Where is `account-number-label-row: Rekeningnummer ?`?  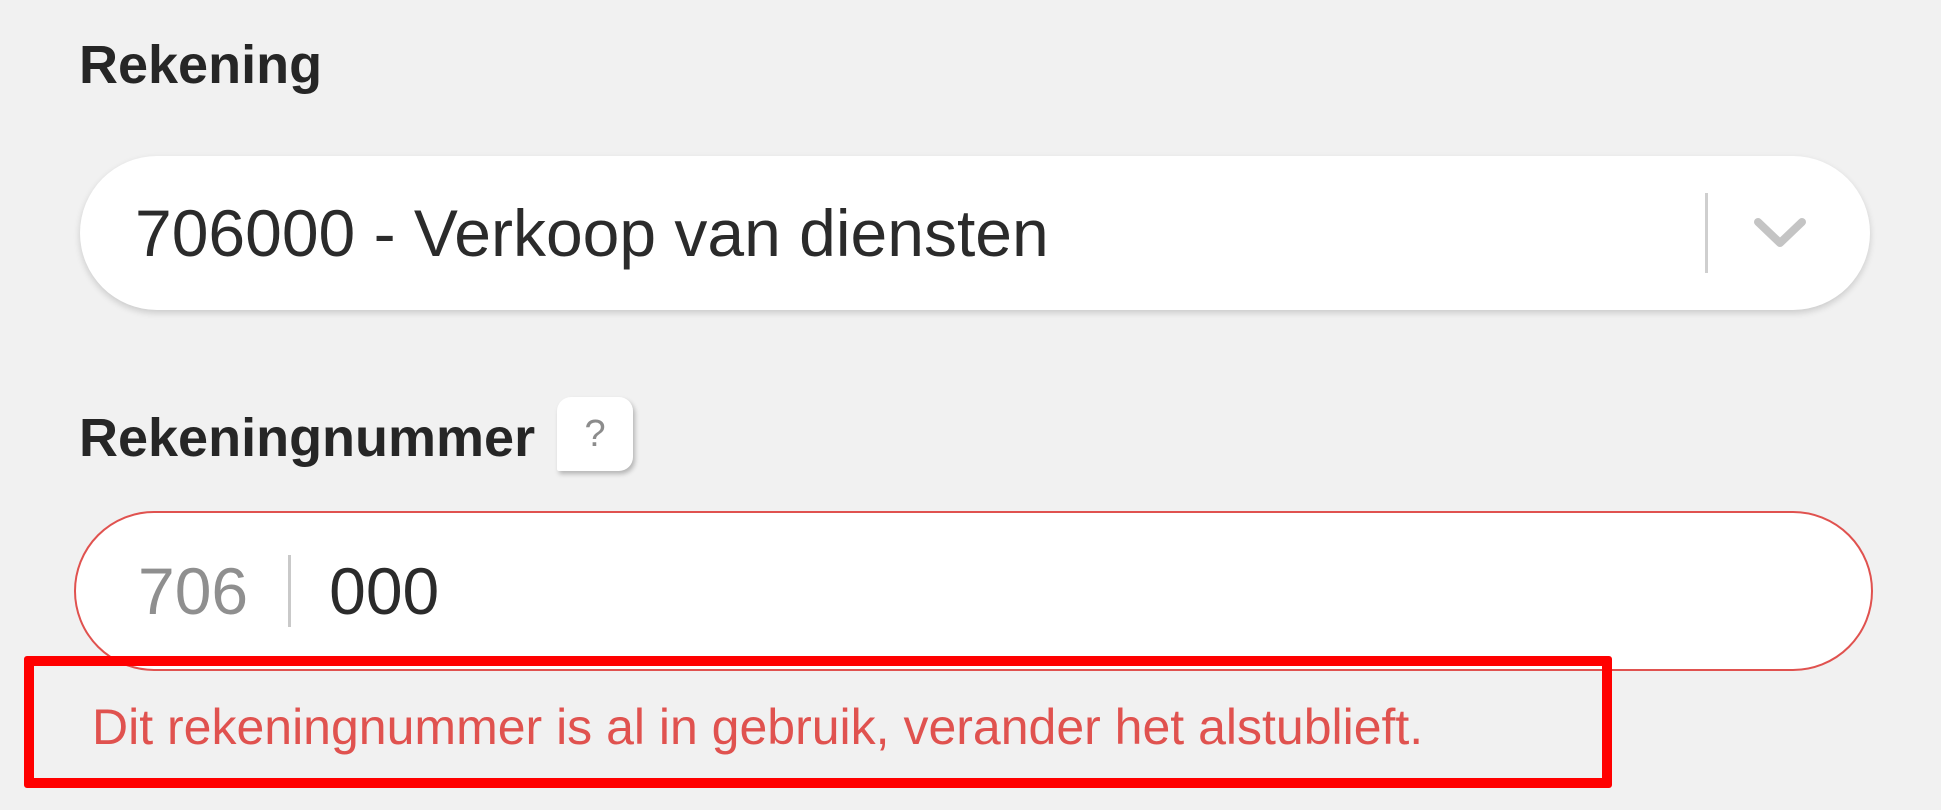 account-number-label-row: Rekeningnummer ? is located at coordinates (356, 436).